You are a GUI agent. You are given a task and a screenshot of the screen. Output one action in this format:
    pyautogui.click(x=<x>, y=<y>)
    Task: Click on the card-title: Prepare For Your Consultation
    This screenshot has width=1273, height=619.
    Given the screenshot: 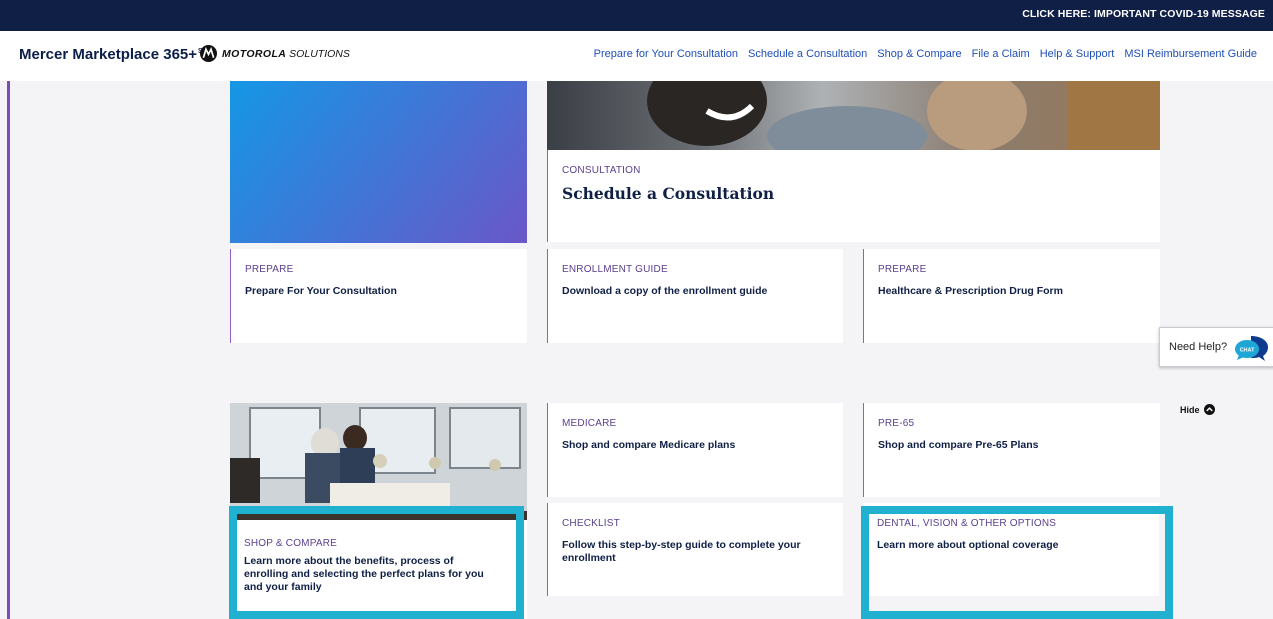 What is the action you would take?
    pyautogui.click(x=321, y=291)
    